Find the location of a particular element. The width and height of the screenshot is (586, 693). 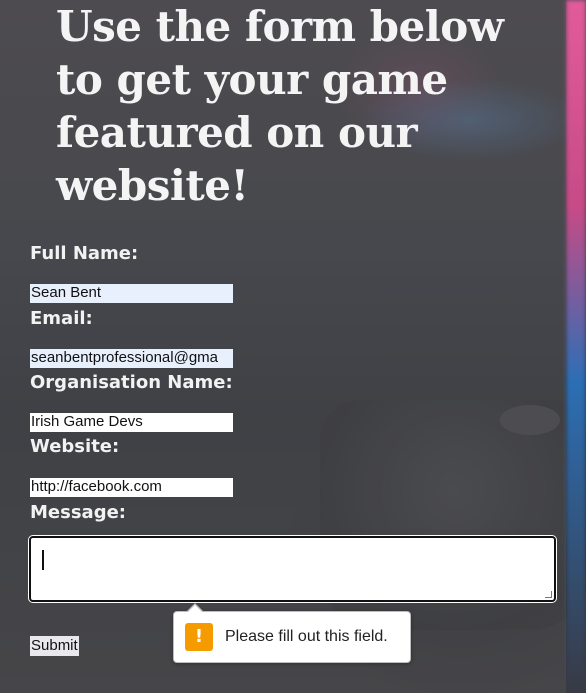

resize-handle is located at coordinates (548, 594).